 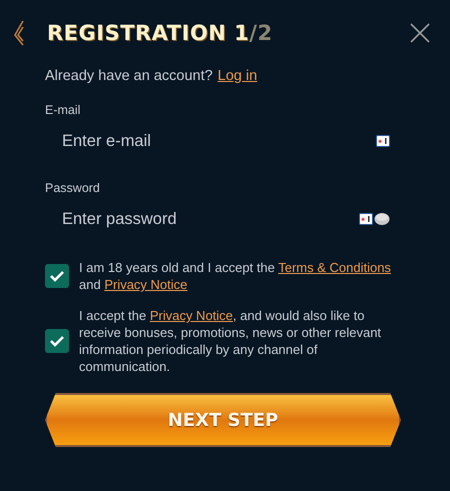 I want to click on policy-link: Terms & Conditions, so click(x=334, y=267).